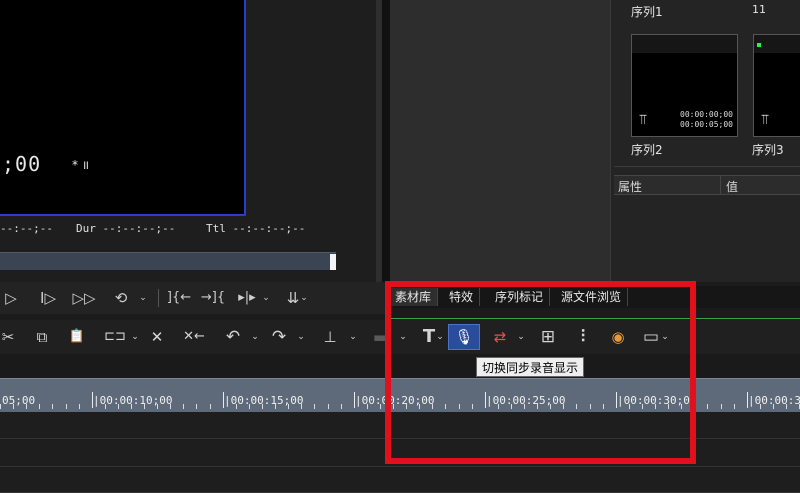 The image size is (800, 493). I want to click on mode-icon: ⊏⊐, so click(115, 337).